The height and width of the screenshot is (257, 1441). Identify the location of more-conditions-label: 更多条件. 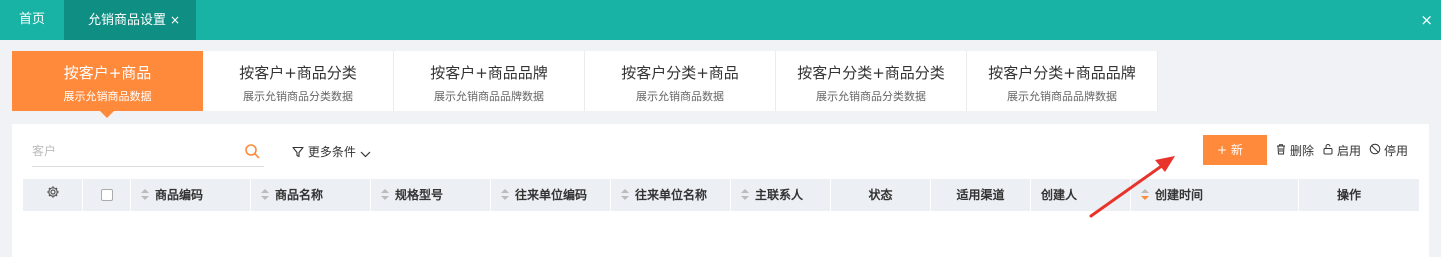
(331, 152).